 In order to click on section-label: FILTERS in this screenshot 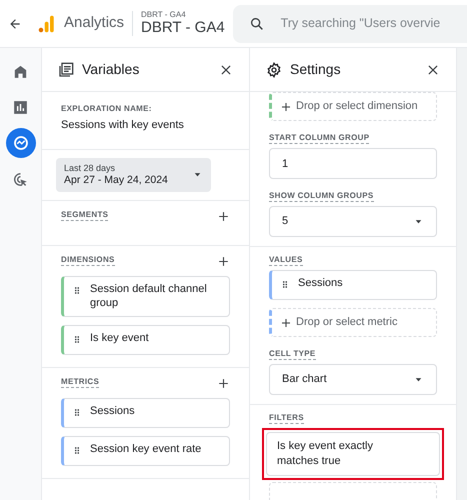, I will do `click(286, 418)`.